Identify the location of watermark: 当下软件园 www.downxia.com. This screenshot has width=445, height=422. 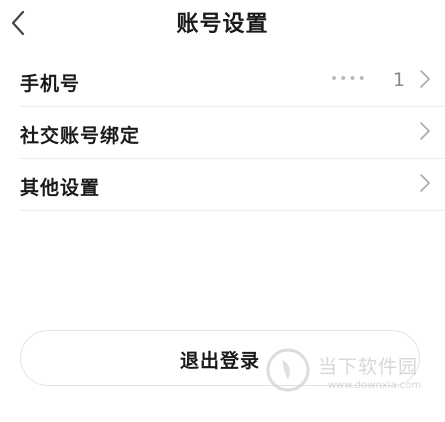
(352, 372).